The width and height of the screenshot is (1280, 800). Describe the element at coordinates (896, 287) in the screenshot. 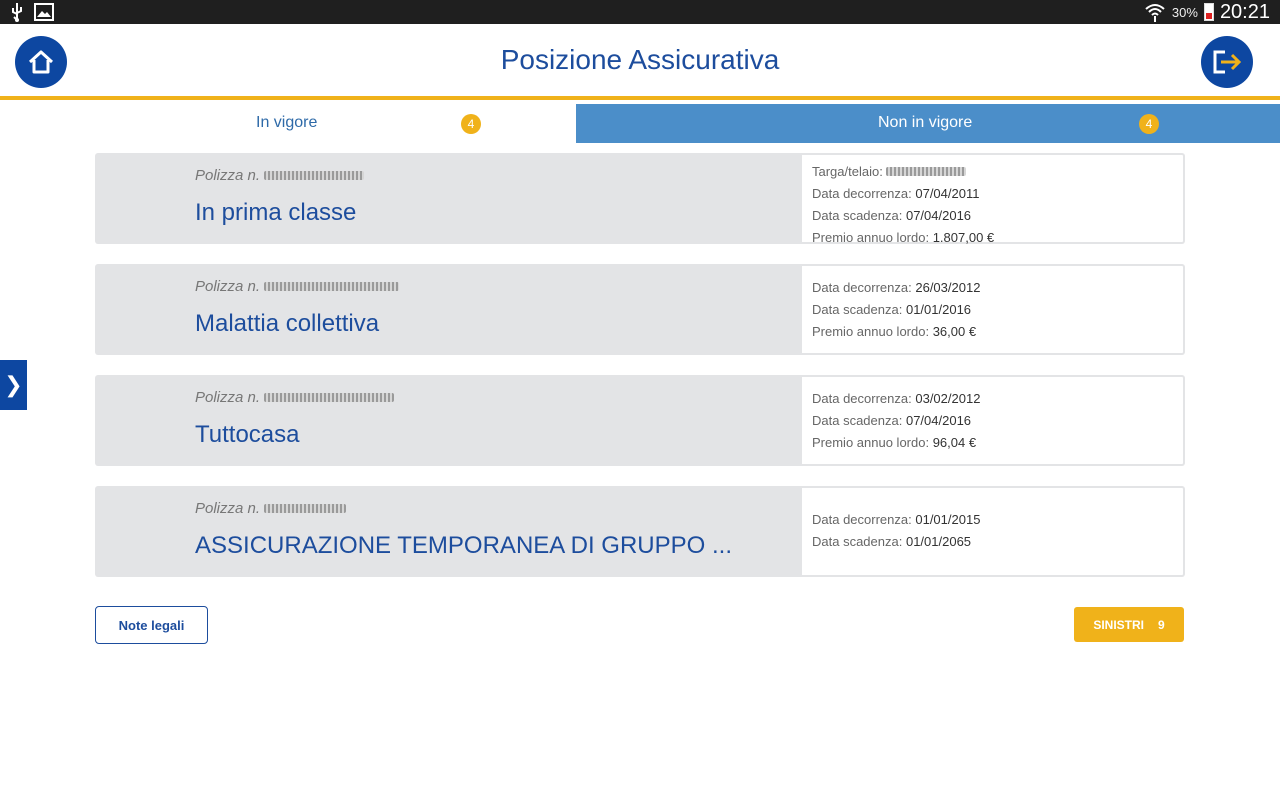

I see `policy-start-date: Data decorrenza: 26/03/2012` at that location.